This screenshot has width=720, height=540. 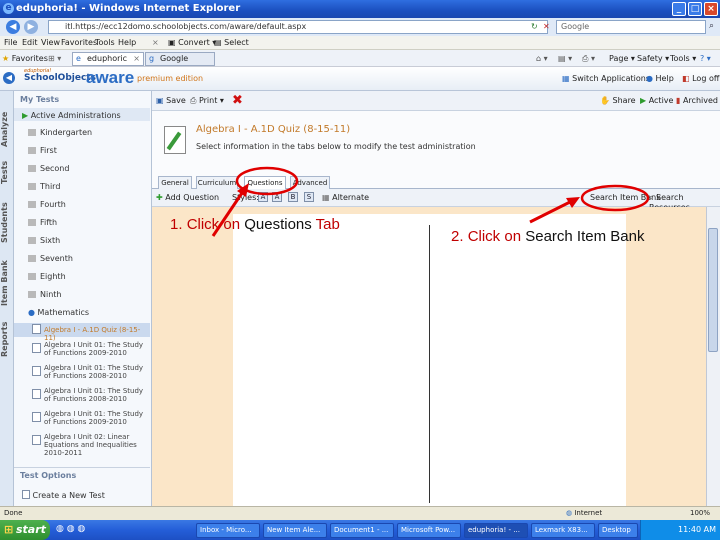 What do you see at coordinates (569, 513) in the screenshot?
I see `globe-icon: ◍` at bounding box center [569, 513].